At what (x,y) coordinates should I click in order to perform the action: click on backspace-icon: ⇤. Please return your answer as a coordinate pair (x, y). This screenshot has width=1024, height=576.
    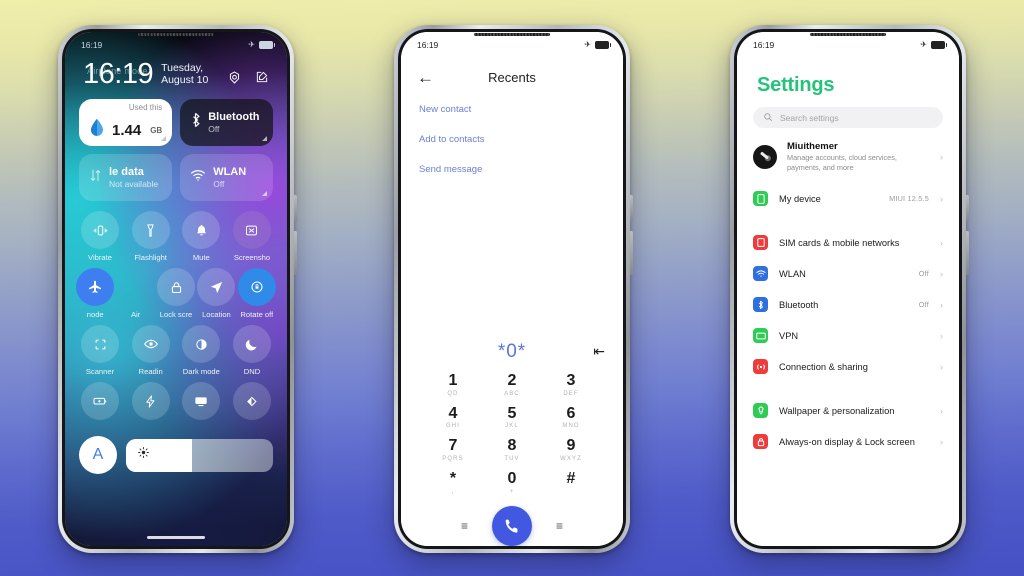
    Looking at the image, I should click on (599, 351).